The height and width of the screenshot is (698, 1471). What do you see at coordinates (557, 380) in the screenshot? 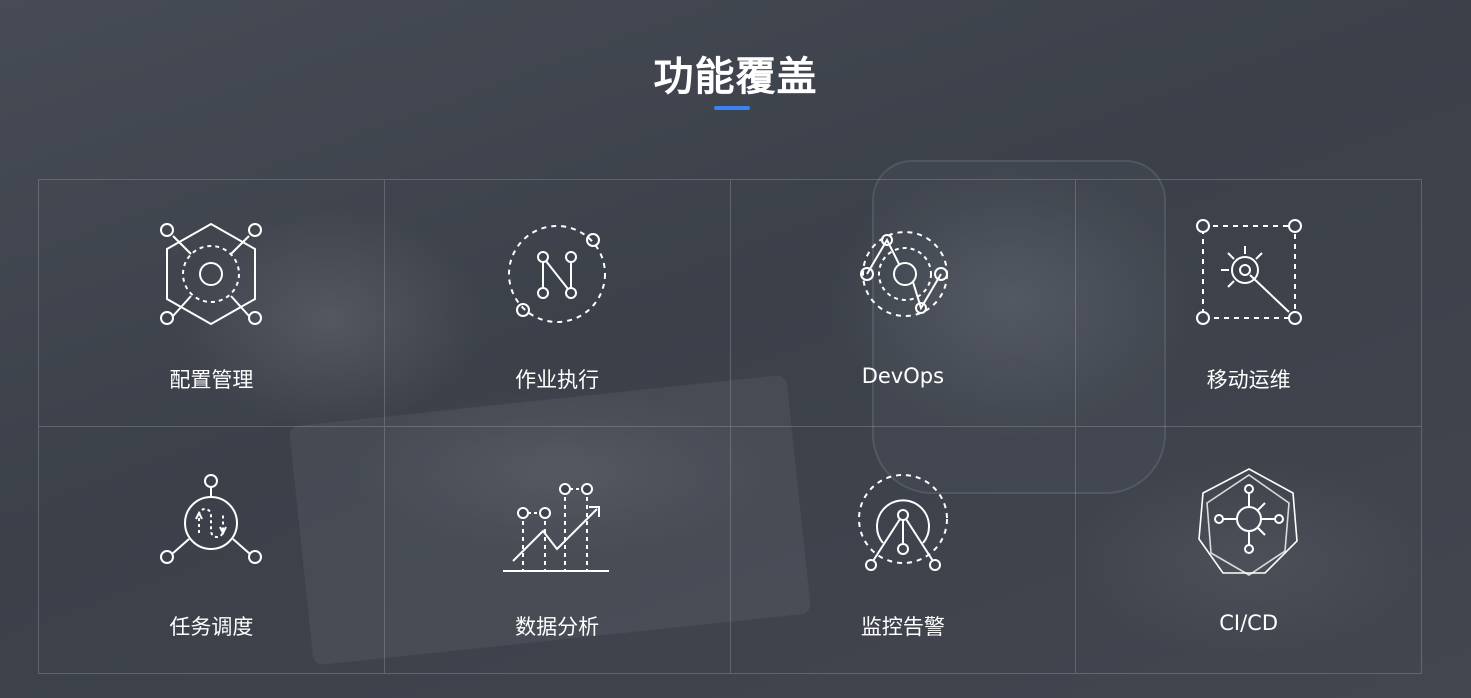
I see `feature-label: 作业执行` at bounding box center [557, 380].